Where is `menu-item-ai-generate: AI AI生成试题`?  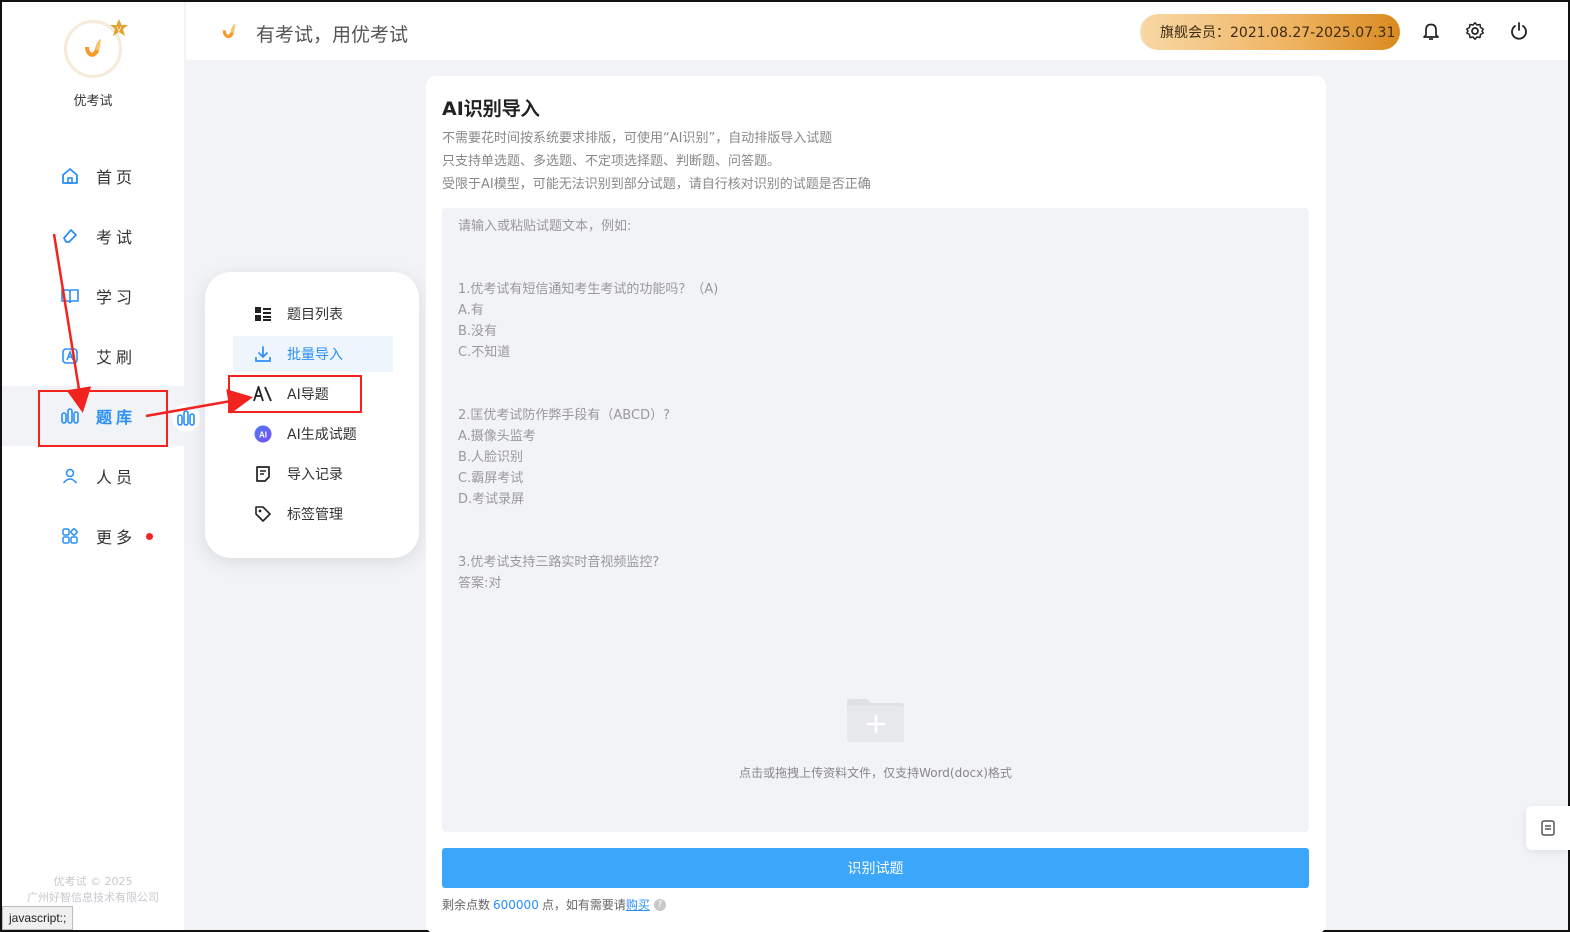 menu-item-ai-generate: AI AI生成试题 is located at coordinates (313, 434).